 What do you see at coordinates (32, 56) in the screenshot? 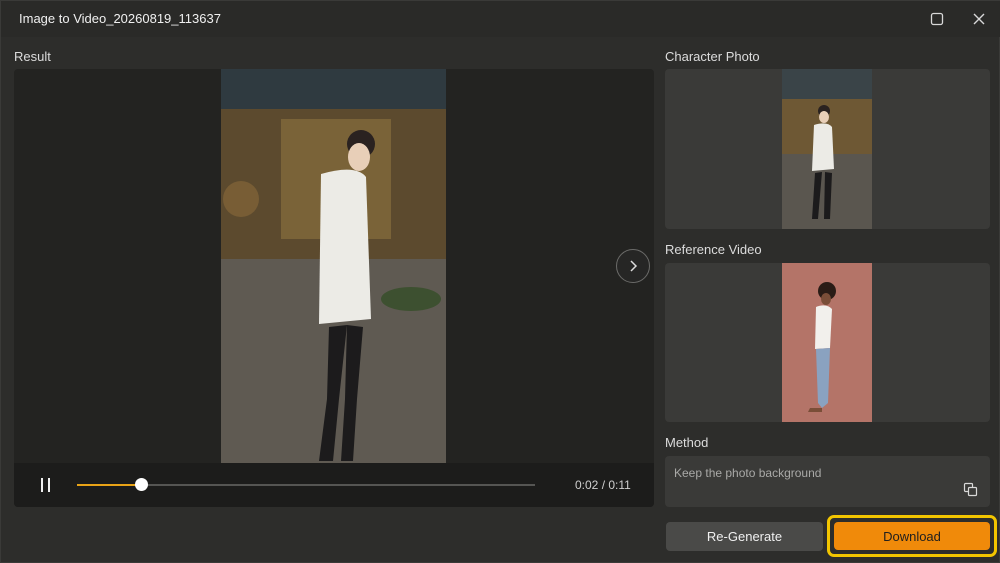
I see `result-label: Result` at bounding box center [32, 56].